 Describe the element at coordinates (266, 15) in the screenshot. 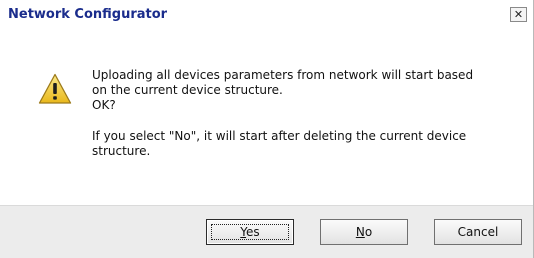

I see `title-bar: Network Configurator ✕` at that location.